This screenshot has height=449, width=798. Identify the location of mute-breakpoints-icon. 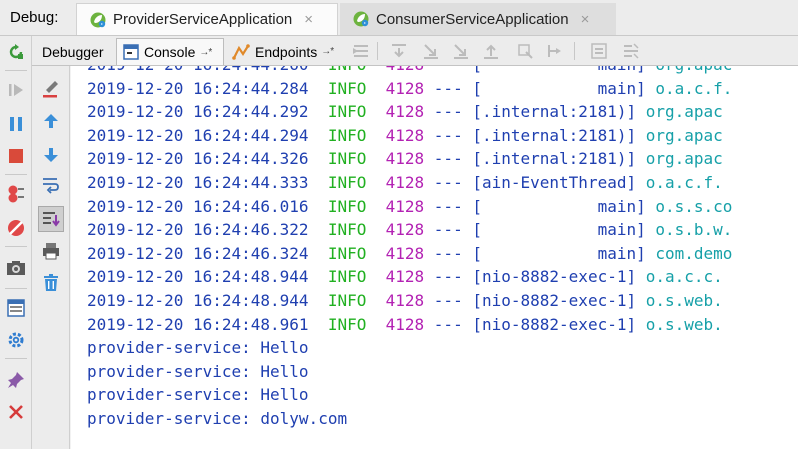
(16, 228).